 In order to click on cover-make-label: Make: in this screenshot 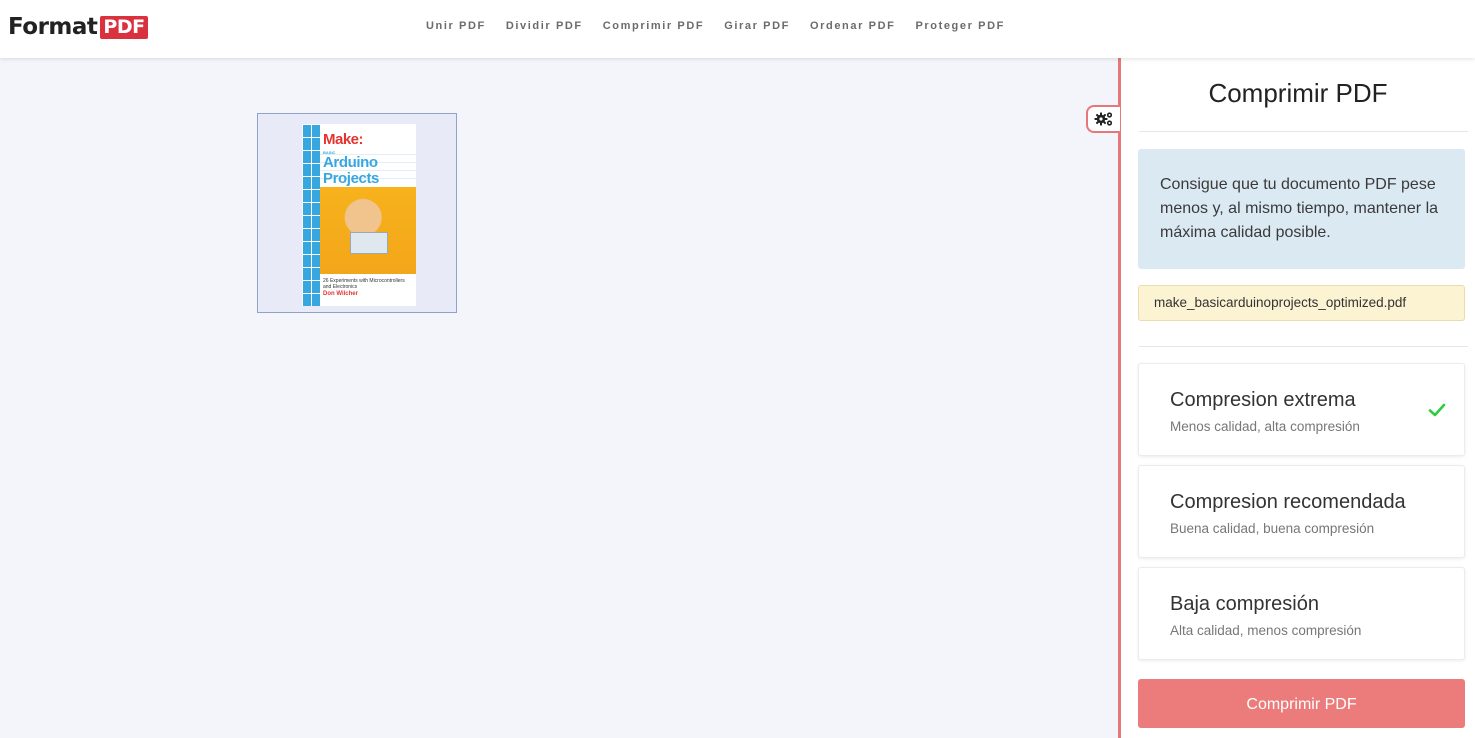, I will do `click(343, 139)`.